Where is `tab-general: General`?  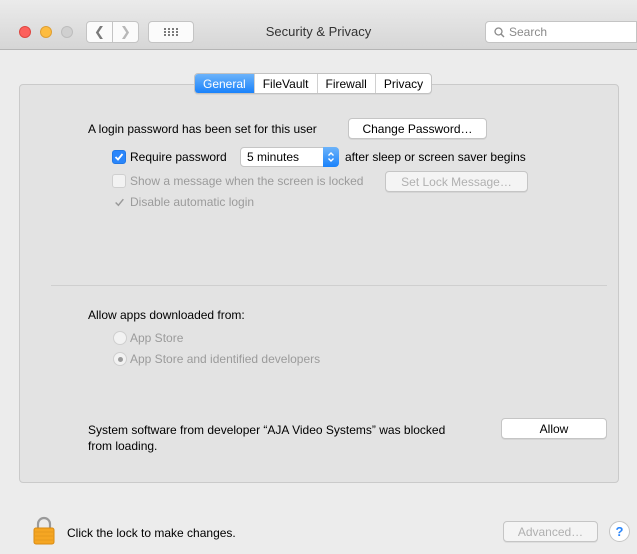
tab-general: General is located at coordinates (225, 83).